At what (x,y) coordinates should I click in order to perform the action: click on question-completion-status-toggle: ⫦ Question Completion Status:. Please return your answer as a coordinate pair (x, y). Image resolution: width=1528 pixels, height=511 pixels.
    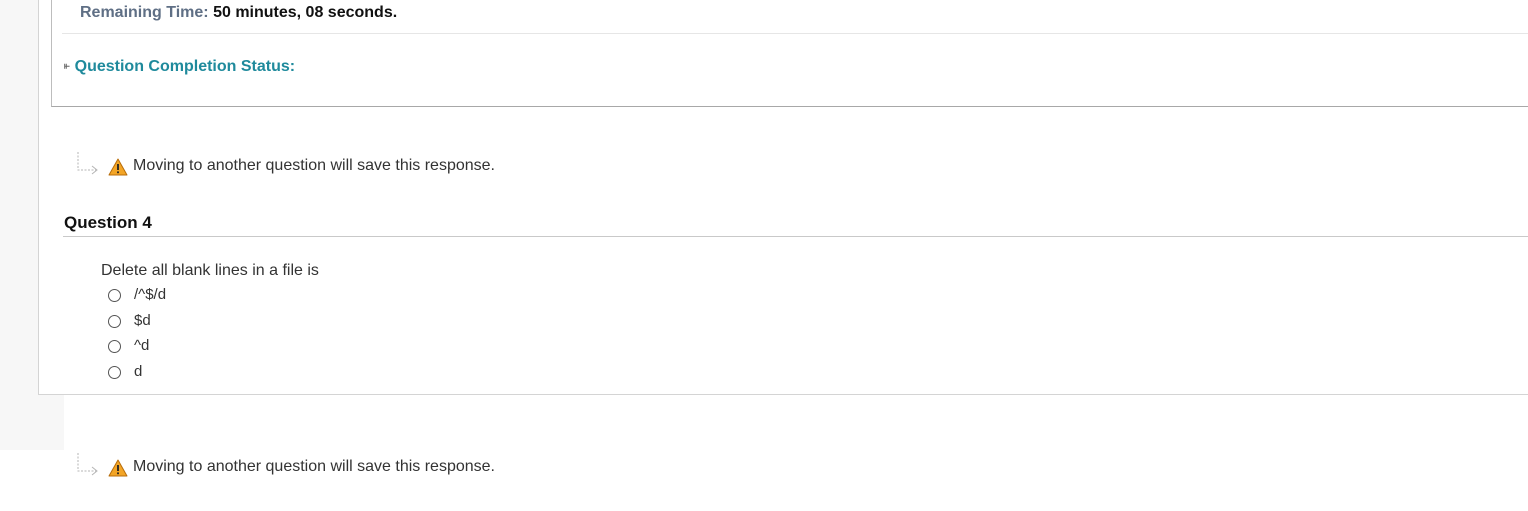
    Looking at the image, I should click on (179, 67).